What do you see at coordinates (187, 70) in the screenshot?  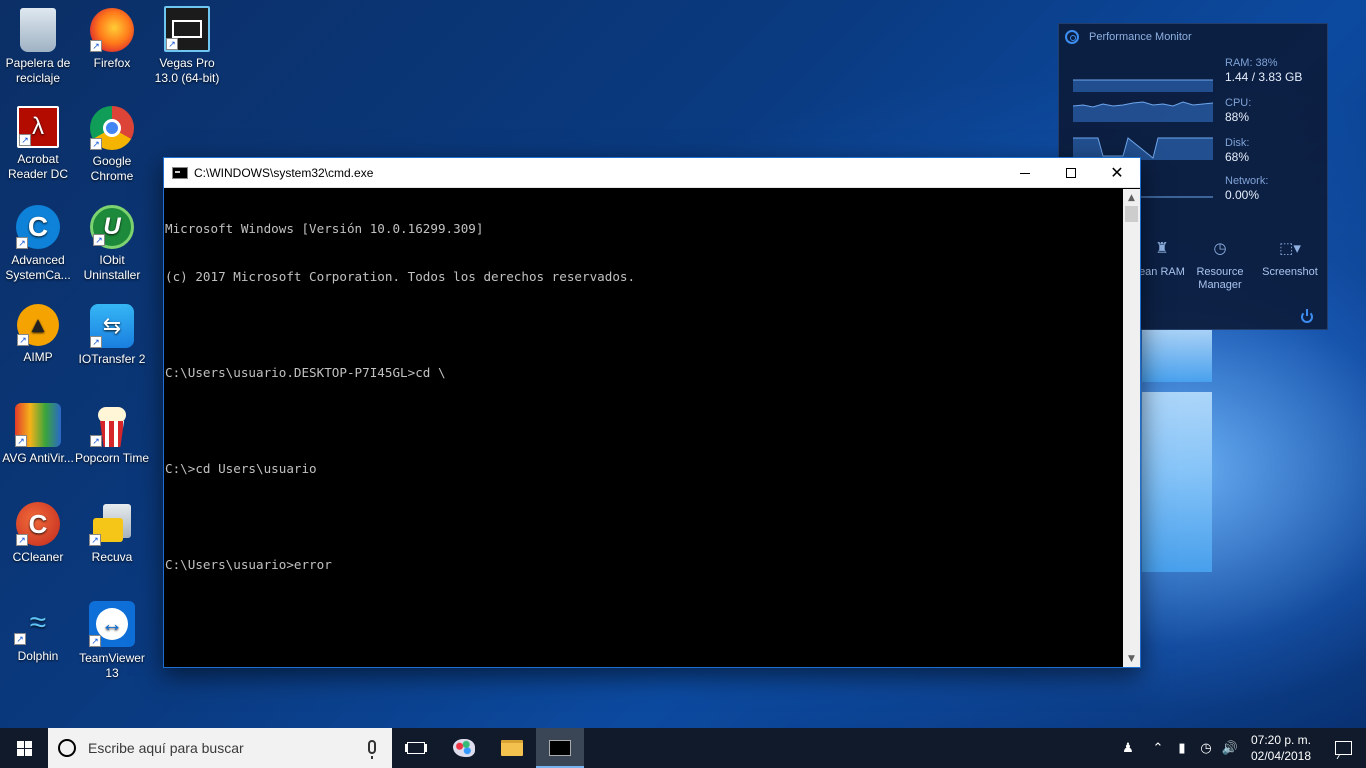 I see `icon-label: Vegas Pro 13.0 (64-bit)` at bounding box center [187, 70].